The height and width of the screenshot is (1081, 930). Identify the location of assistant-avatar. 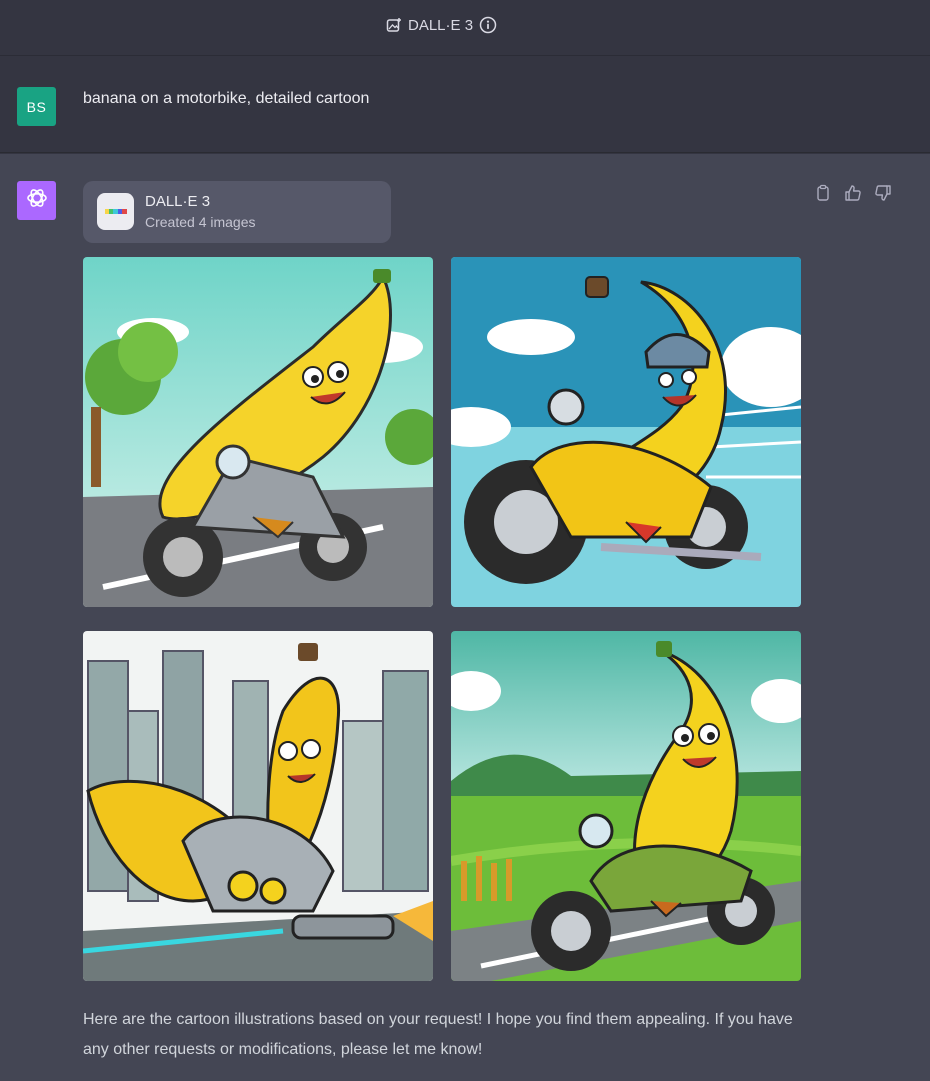
(36, 200).